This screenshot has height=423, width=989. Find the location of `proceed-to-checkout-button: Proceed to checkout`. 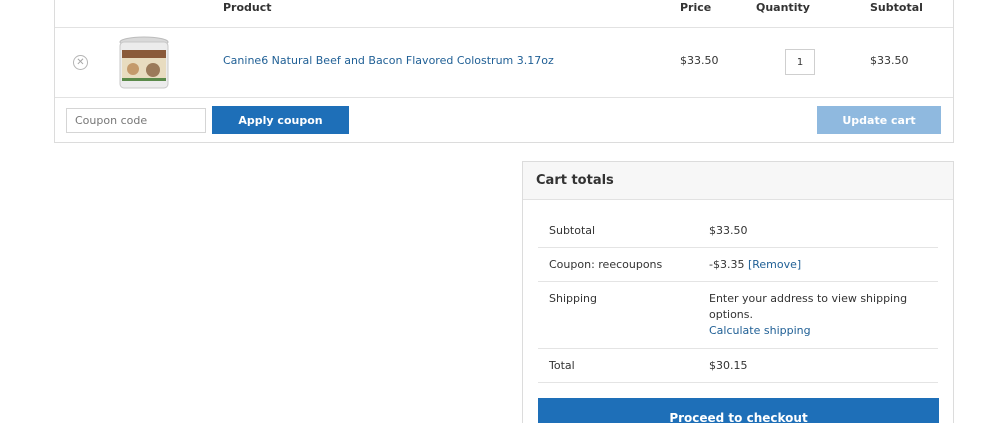

proceed-to-checkout-button: Proceed to checkout is located at coordinates (738, 410).